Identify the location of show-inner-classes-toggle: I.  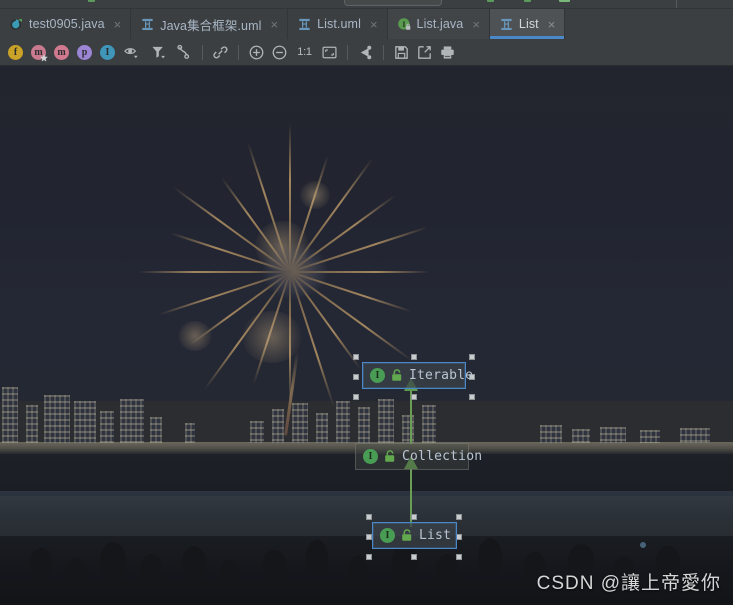
(107, 52).